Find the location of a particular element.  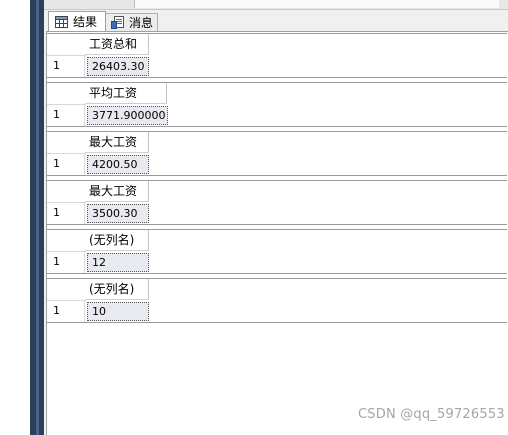

tab-results-label: 结果 is located at coordinates (85, 22).